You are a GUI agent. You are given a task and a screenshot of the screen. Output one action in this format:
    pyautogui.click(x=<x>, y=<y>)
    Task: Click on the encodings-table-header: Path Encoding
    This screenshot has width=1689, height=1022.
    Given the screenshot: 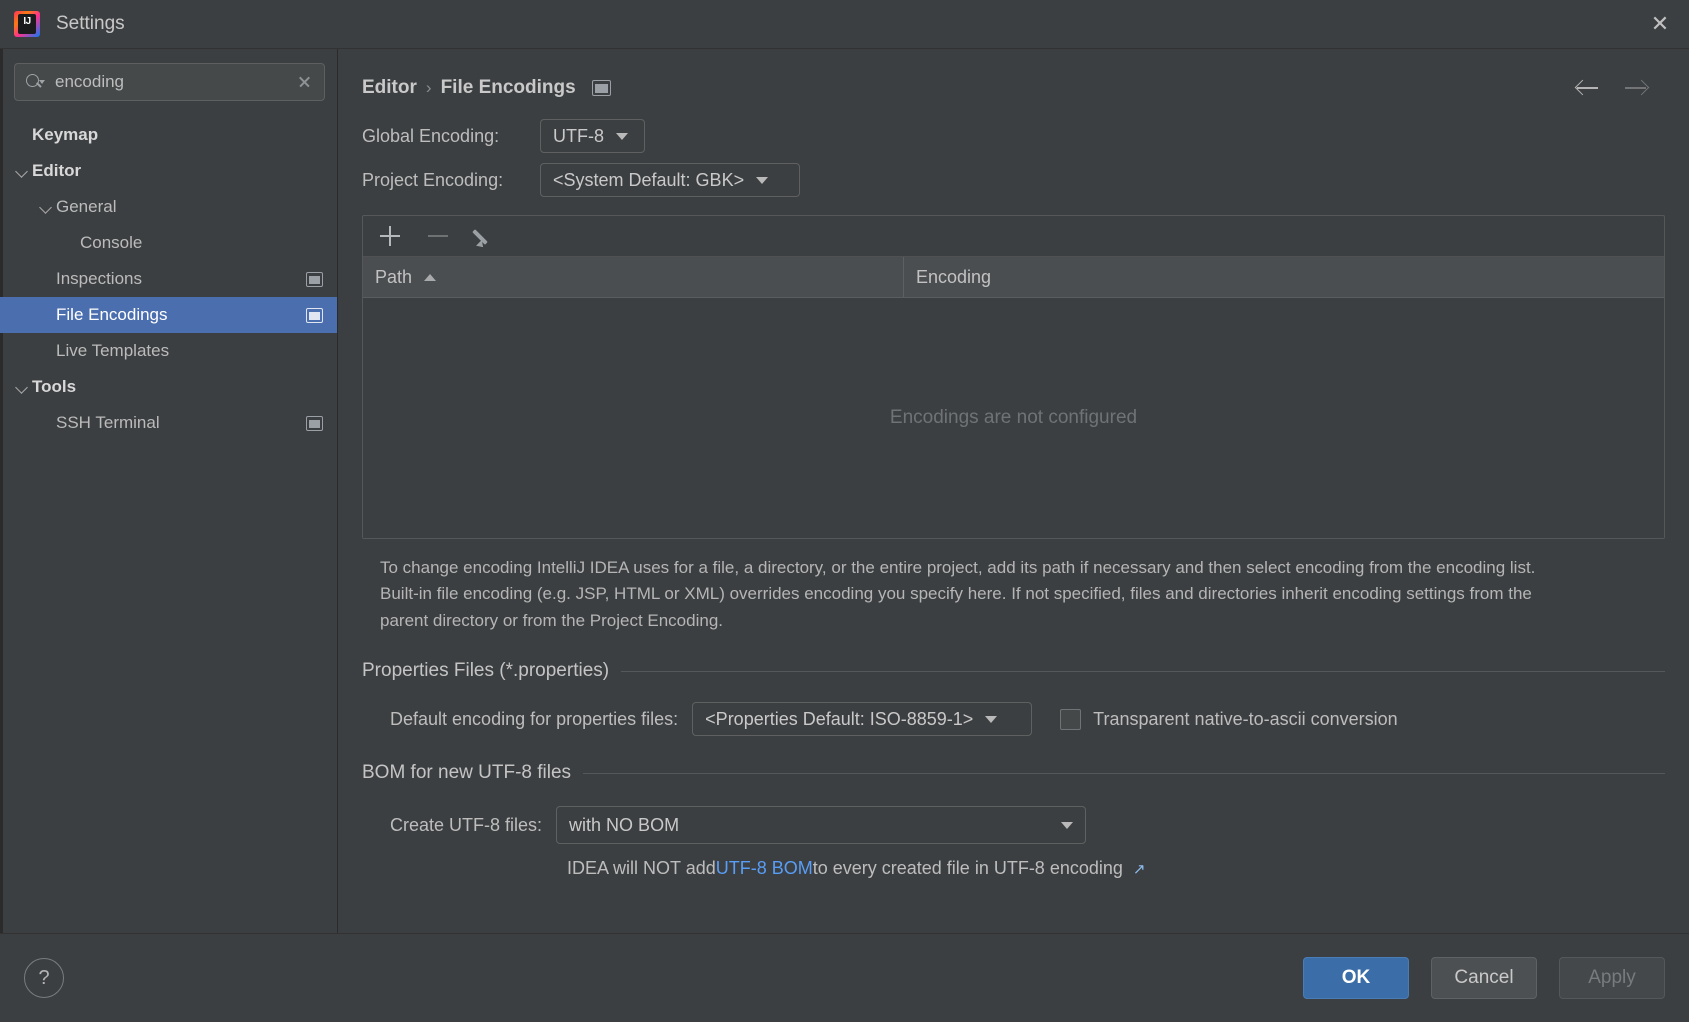 What is the action you would take?
    pyautogui.click(x=1013, y=277)
    